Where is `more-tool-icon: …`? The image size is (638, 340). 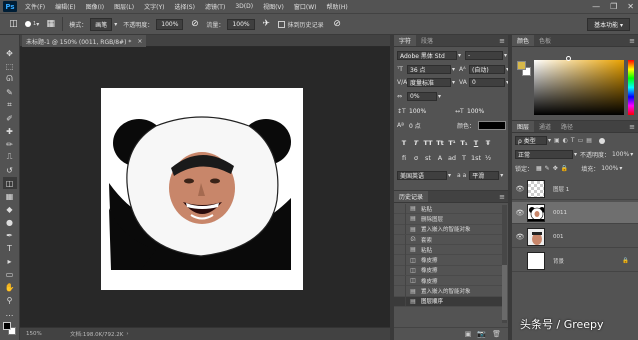
more-tool-icon: … is located at coordinates (10, 313).